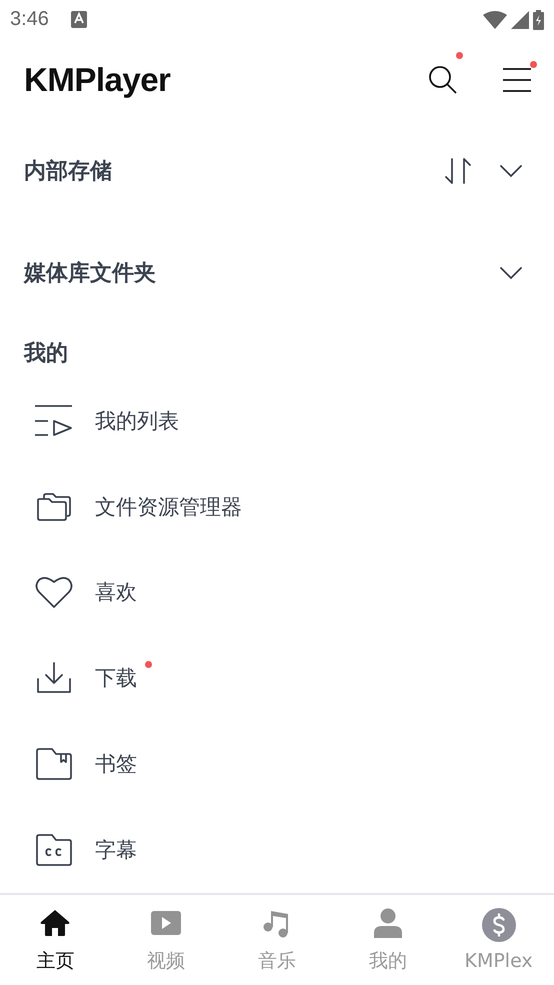 The image size is (554, 985). I want to click on menu-icon, so click(517, 79).